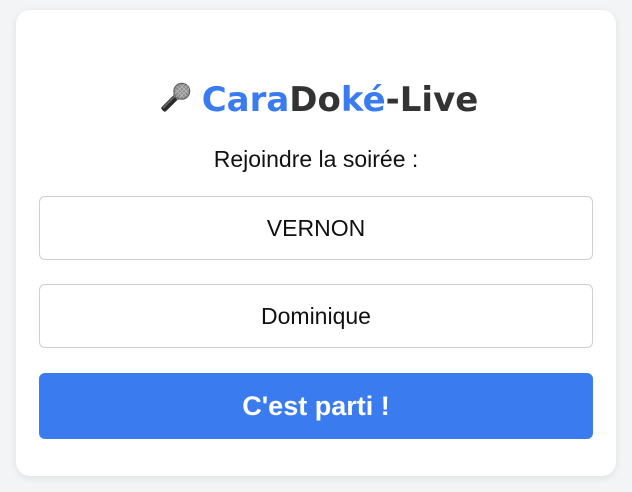 This screenshot has width=632, height=492. I want to click on title-part-cara: Cara, so click(245, 100).